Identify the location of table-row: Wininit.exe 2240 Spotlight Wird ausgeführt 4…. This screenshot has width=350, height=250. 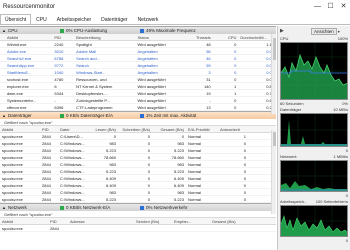
(138, 44).